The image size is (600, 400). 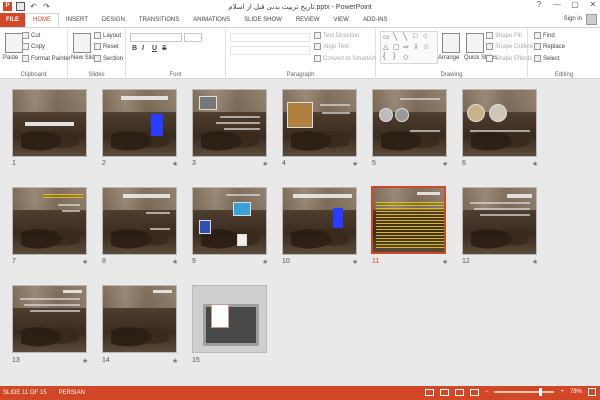 What do you see at coordinates (487, 392) in the screenshot?
I see `zoom-out-button: −` at bounding box center [487, 392].